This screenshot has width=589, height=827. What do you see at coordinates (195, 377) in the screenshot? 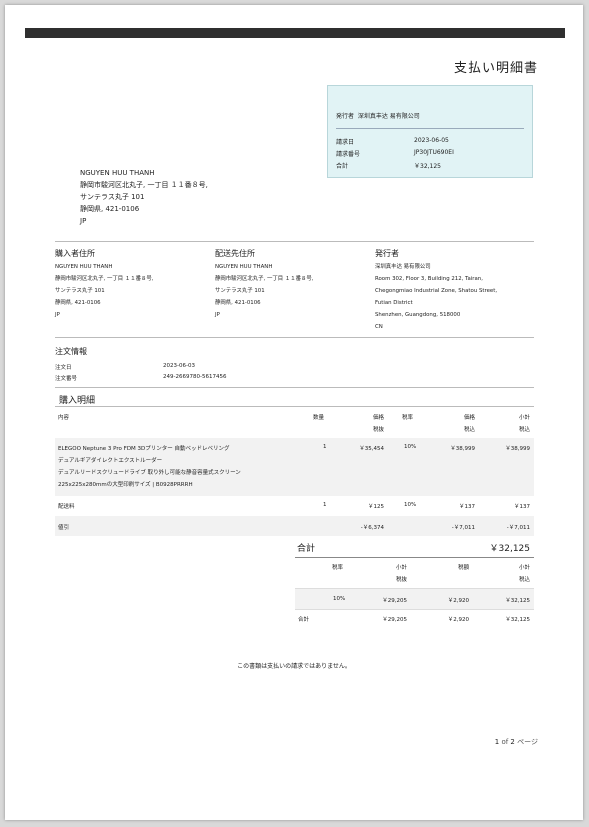
I see `order-number-value: 249-2669780-5617456` at bounding box center [195, 377].